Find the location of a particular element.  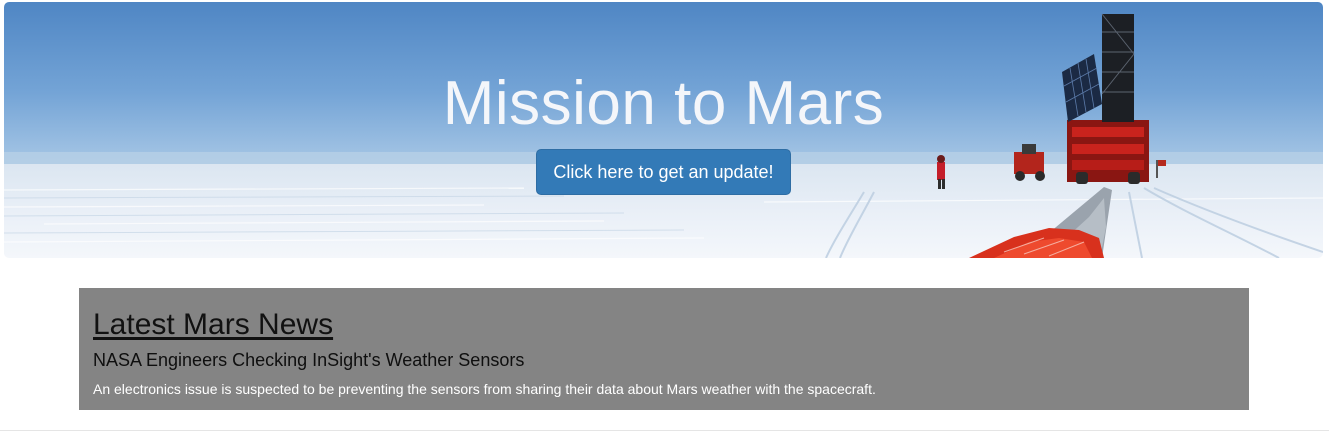

divider is located at coordinates (664, 430).